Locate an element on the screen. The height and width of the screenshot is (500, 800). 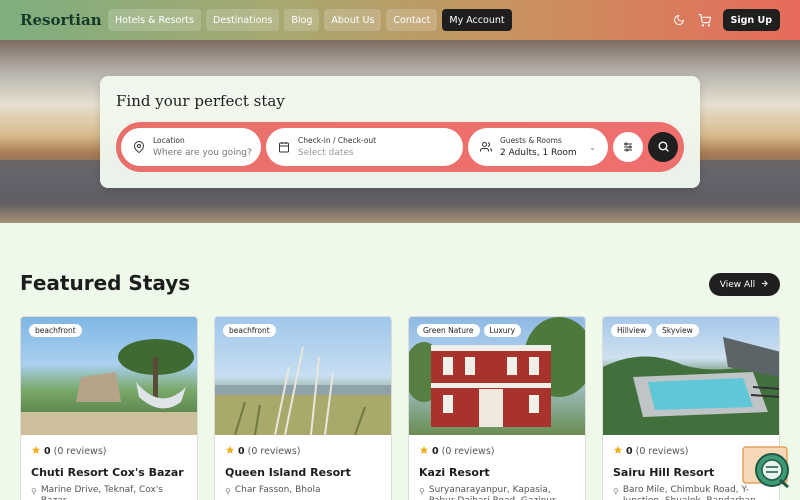
stay-tags: Hillview Skyview is located at coordinates (655, 330).